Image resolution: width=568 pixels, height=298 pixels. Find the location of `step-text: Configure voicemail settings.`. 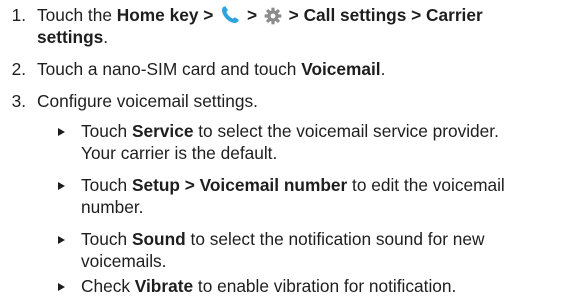

step-text: Configure voicemail settings. is located at coordinates (147, 101).